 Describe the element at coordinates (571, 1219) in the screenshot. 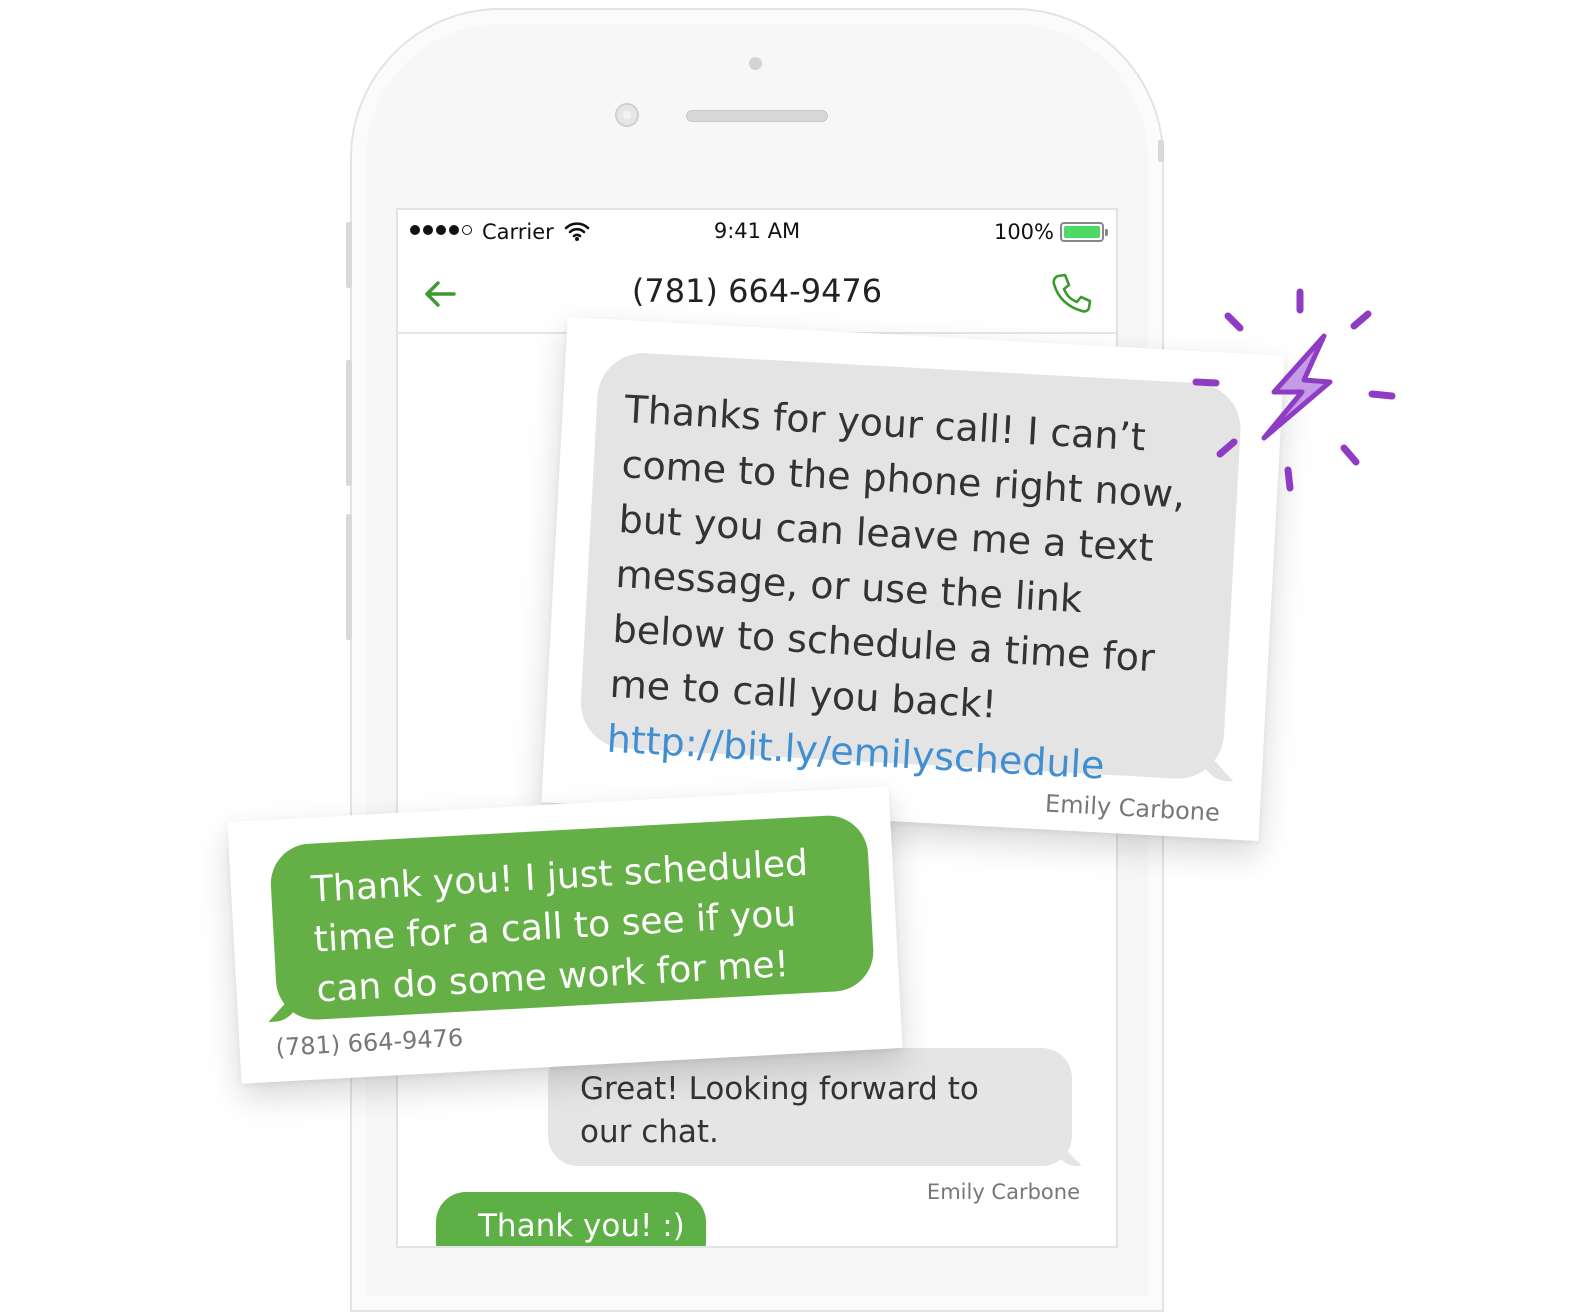

I see `outgoing-message-bubble: Thank you! :)` at that location.